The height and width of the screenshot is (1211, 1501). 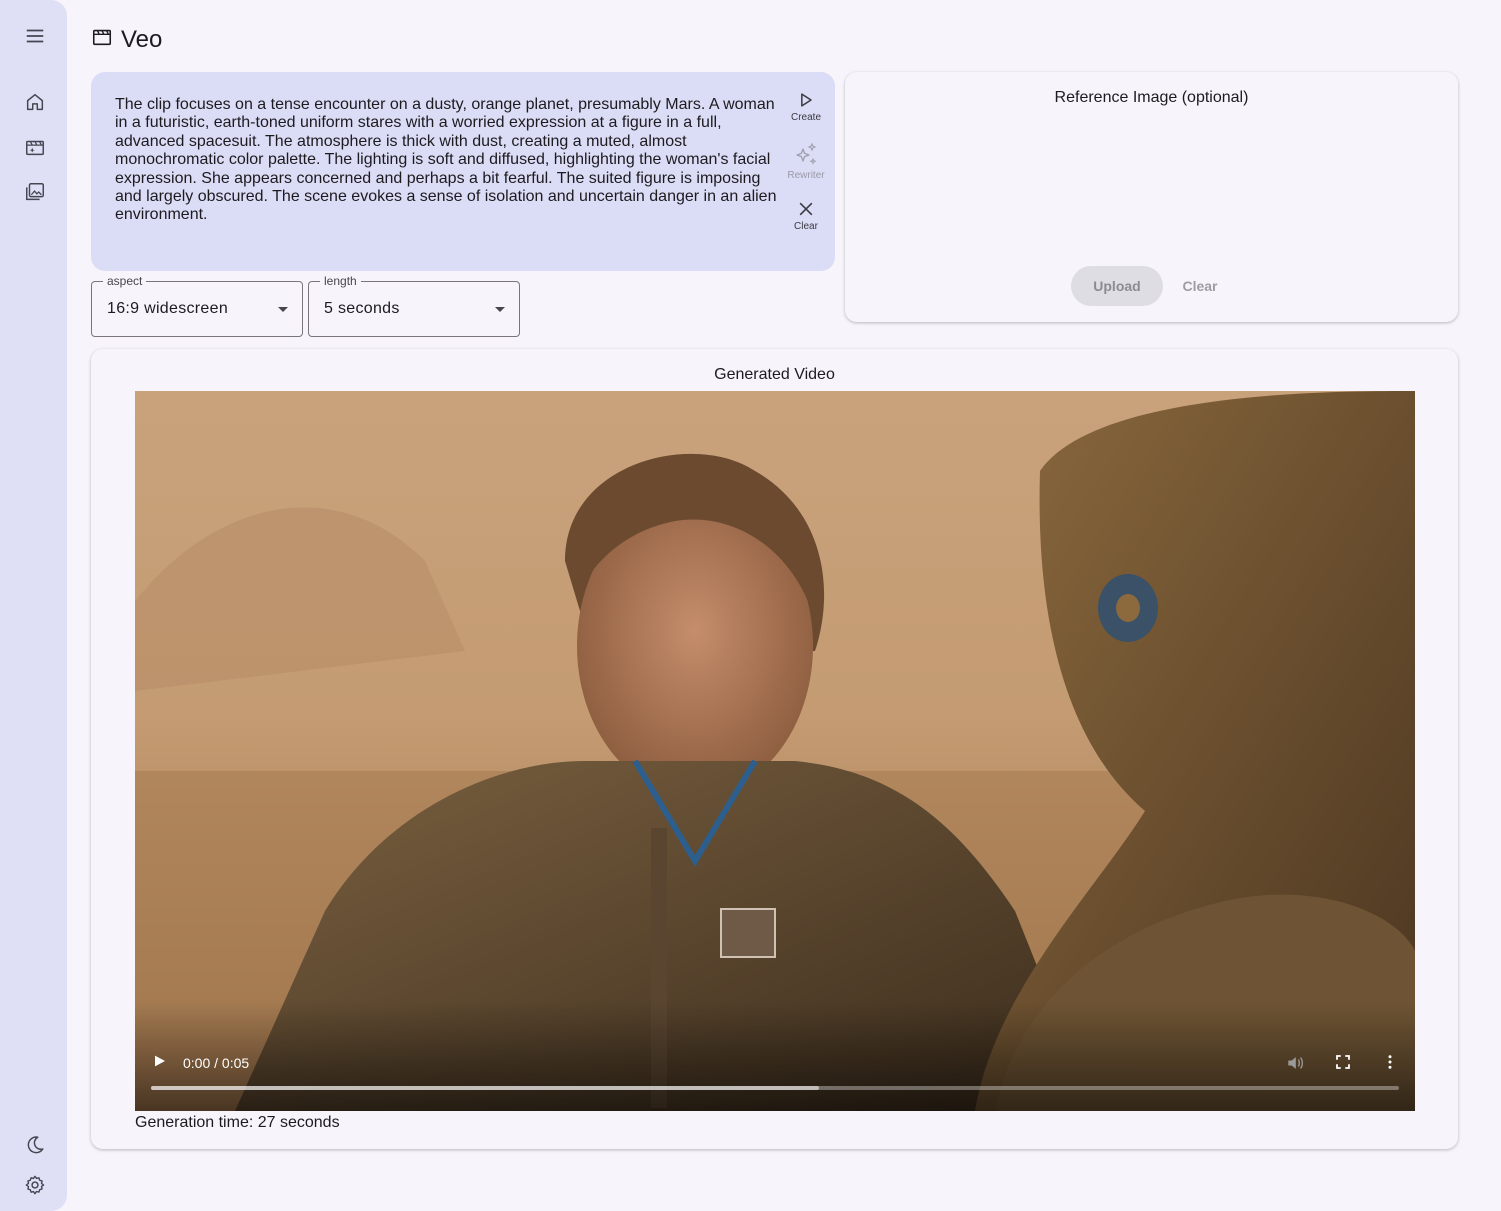 What do you see at coordinates (168, 308) in the screenshot?
I see `aspect-select-value: 16:9 widescreen` at bounding box center [168, 308].